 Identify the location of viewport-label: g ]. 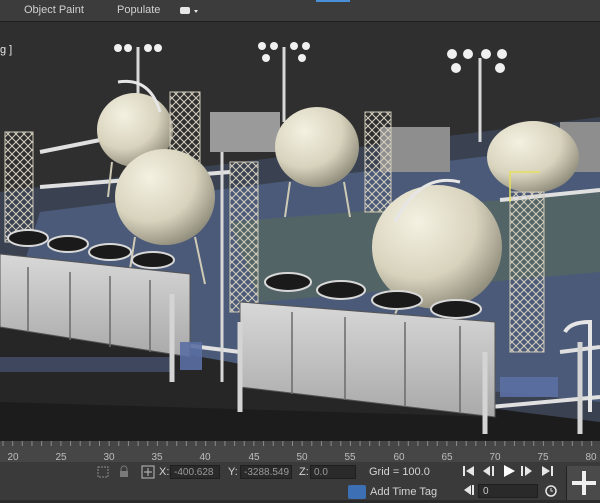
(6, 50).